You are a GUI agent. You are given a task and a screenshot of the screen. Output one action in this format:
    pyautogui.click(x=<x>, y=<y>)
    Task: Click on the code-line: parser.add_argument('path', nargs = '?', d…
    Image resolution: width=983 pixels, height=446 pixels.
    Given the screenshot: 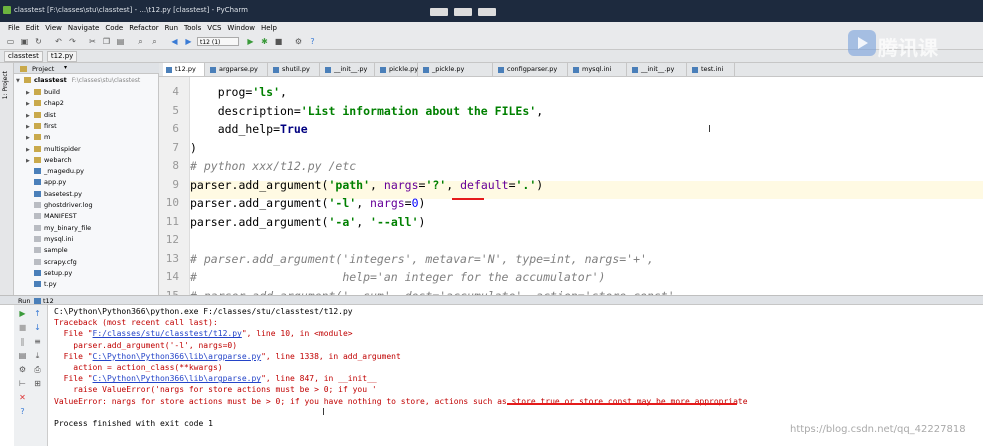 What is the action you would take?
    pyautogui.click(x=366, y=185)
    